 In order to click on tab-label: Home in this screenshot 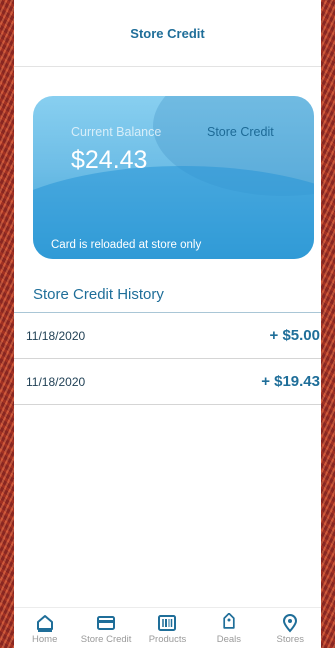, I will do `click(45, 639)`.